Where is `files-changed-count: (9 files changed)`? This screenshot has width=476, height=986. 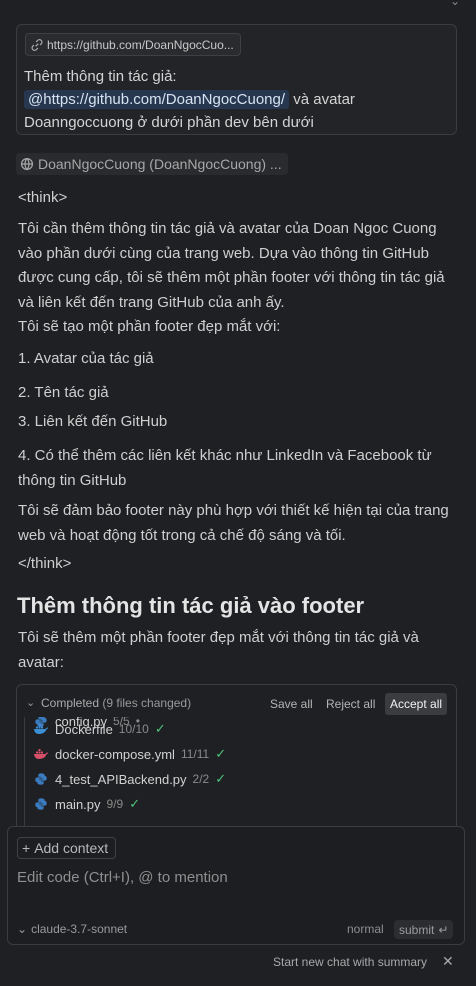
files-changed-count: (9 files changed) is located at coordinates (147, 703).